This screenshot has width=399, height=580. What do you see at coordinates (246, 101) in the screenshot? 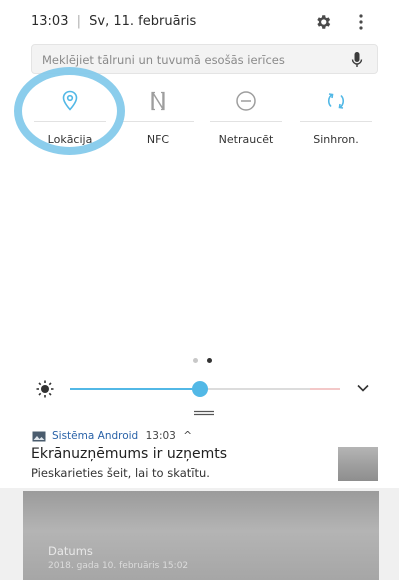
I see `do-not-disturb-icon` at bounding box center [246, 101].